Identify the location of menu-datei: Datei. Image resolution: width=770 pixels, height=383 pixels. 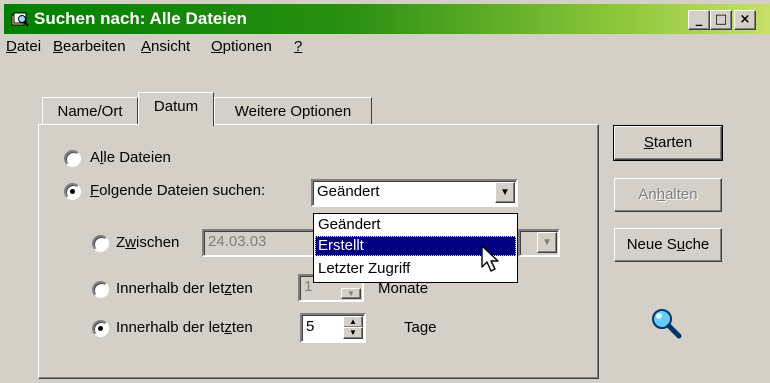
(23, 46).